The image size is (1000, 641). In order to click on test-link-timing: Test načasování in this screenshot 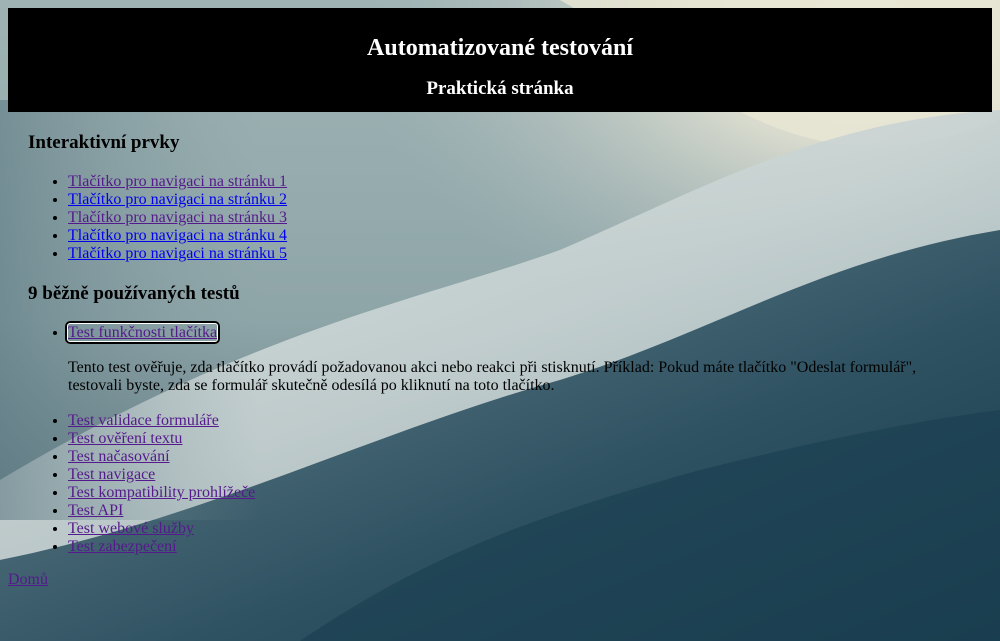, I will do `click(119, 456)`.